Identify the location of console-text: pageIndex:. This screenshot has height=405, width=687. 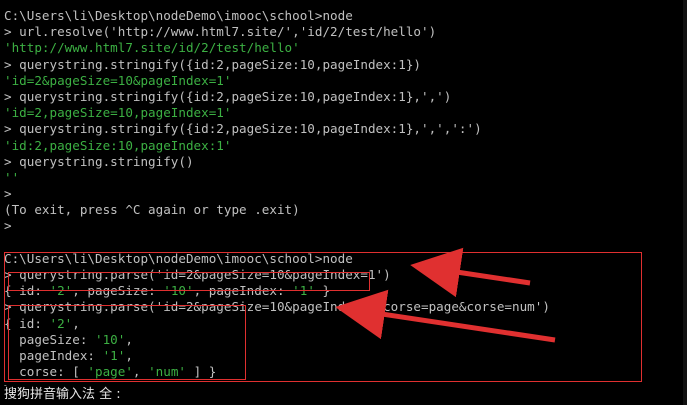
(53, 355).